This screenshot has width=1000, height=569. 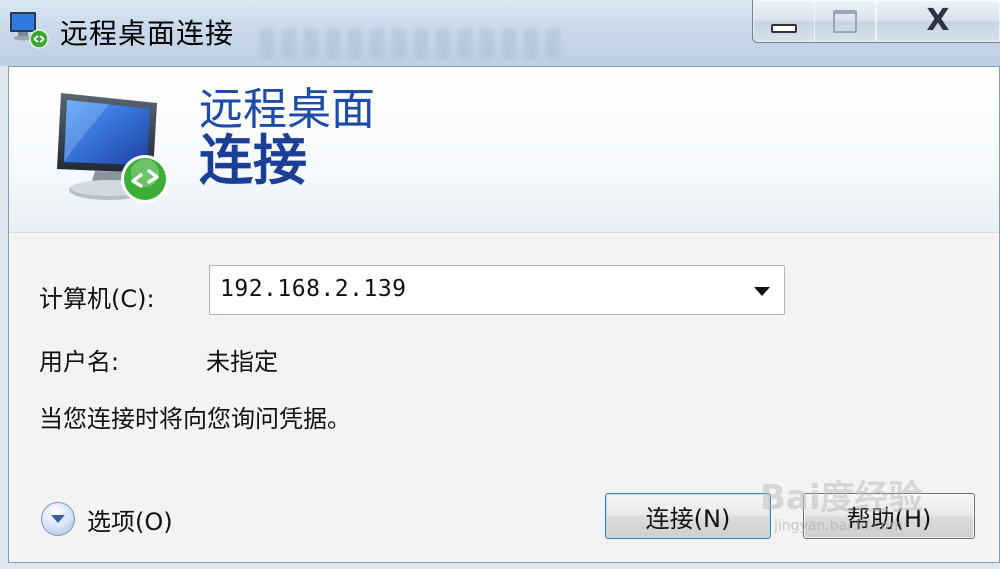 What do you see at coordinates (113, 148) in the screenshot?
I see `monitor-connection-icon` at bounding box center [113, 148].